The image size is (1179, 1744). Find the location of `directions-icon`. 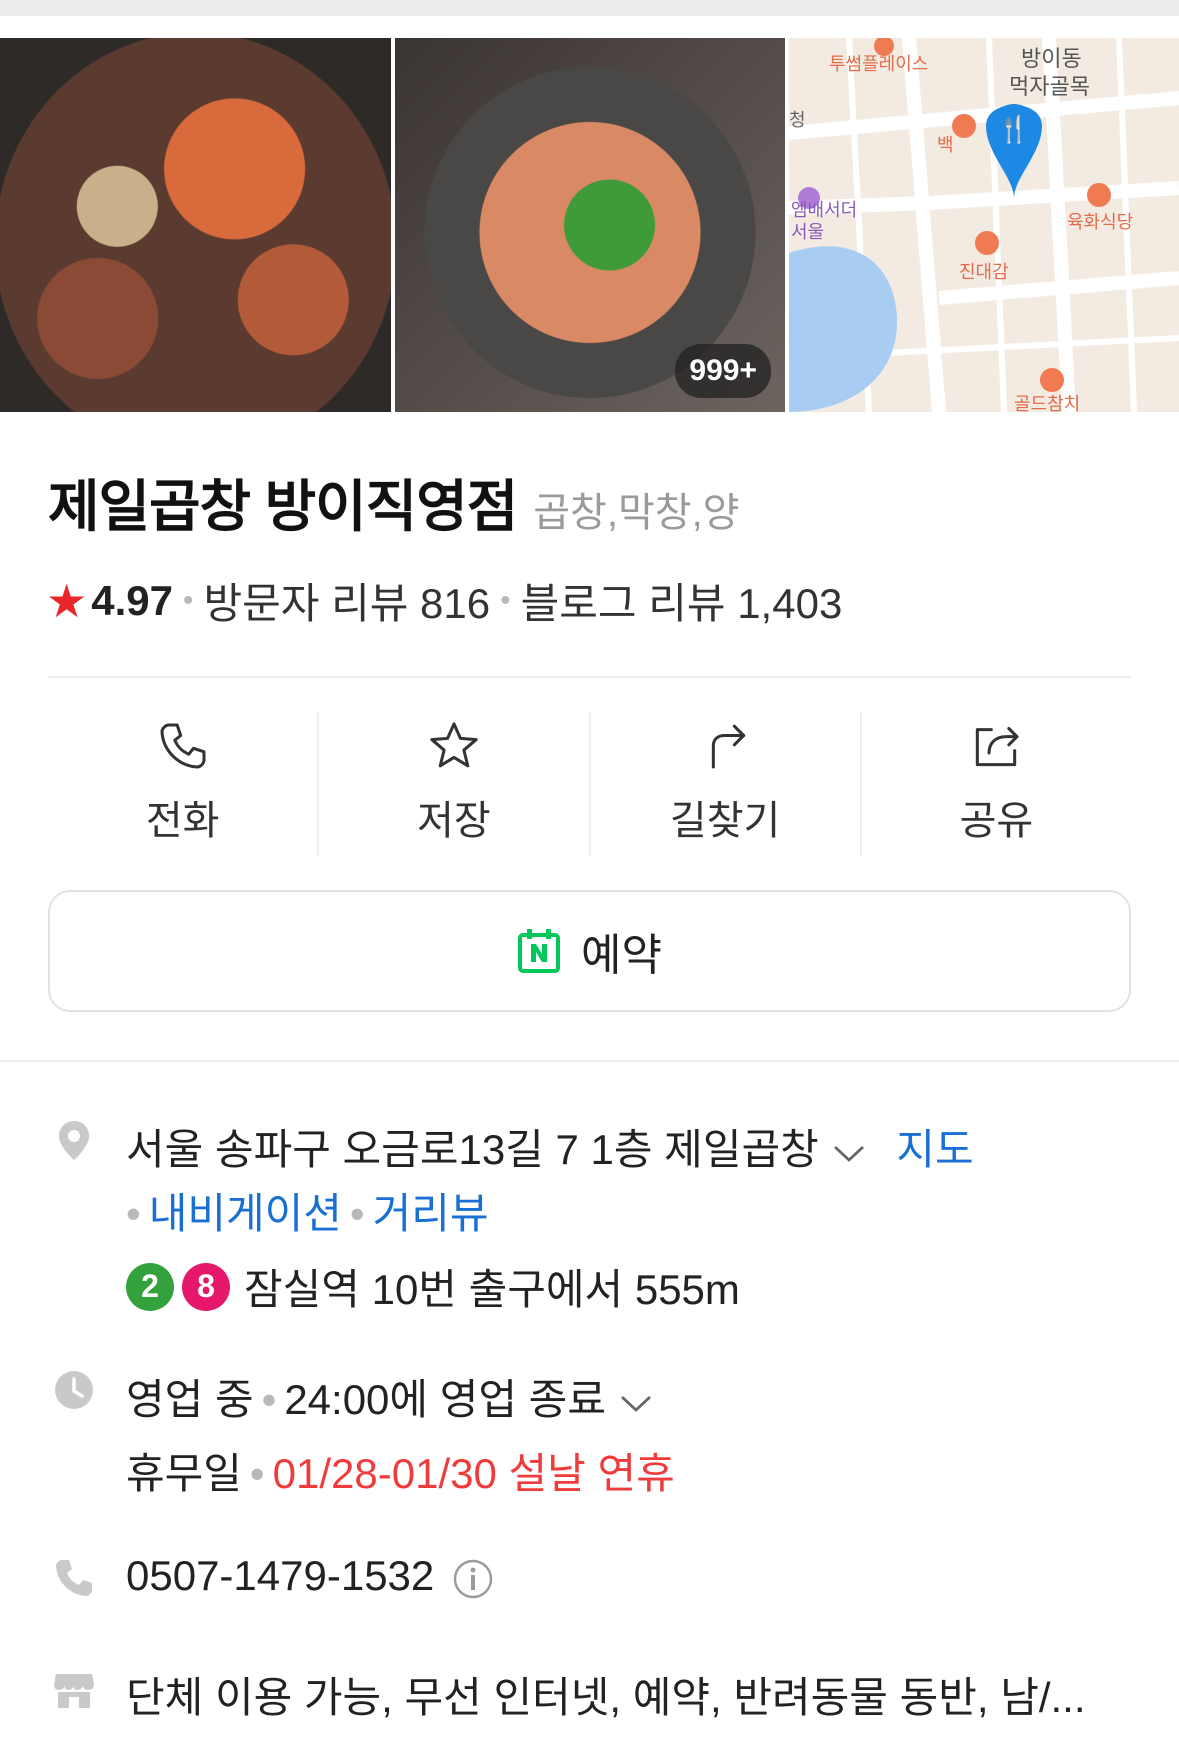

directions-icon is located at coordinates (728, 746).